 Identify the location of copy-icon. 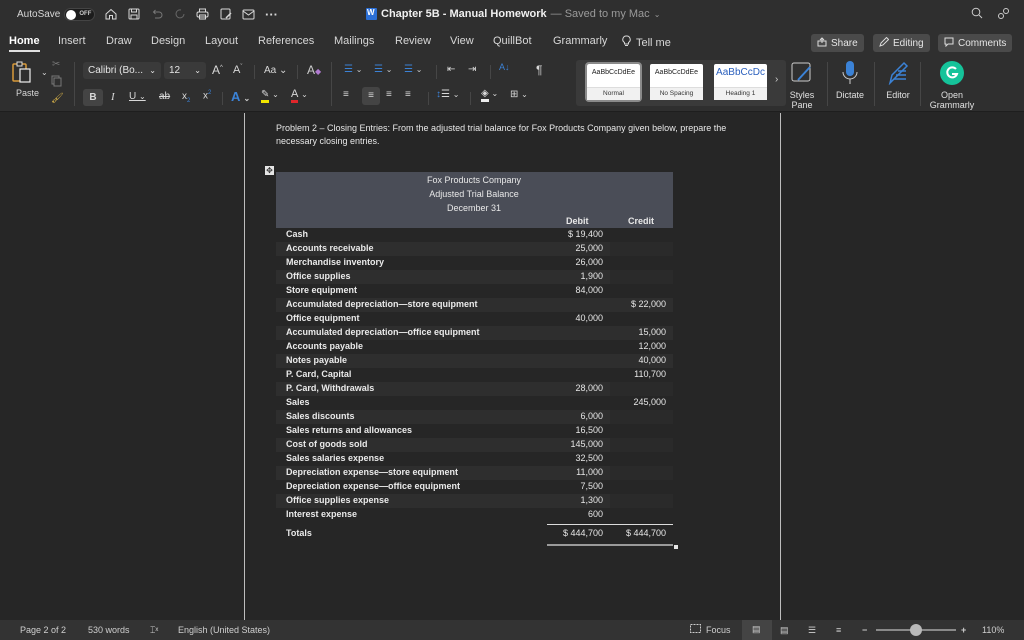
(56, 82).